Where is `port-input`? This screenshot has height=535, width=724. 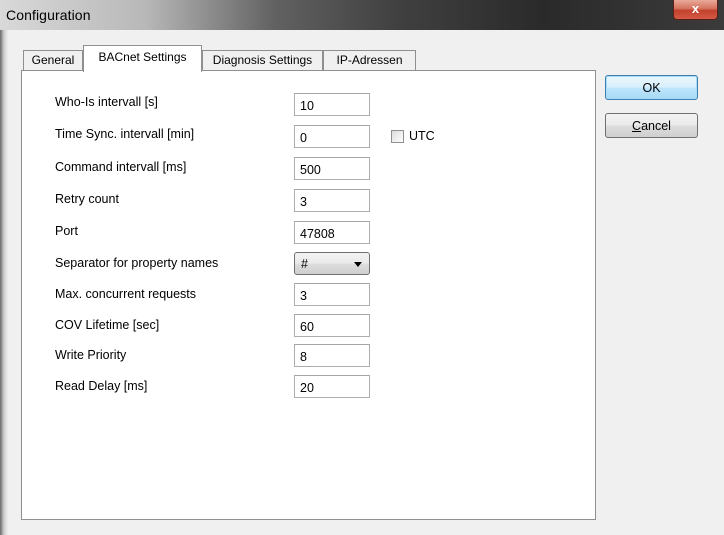 port-input is located at coordinates (332, 232).